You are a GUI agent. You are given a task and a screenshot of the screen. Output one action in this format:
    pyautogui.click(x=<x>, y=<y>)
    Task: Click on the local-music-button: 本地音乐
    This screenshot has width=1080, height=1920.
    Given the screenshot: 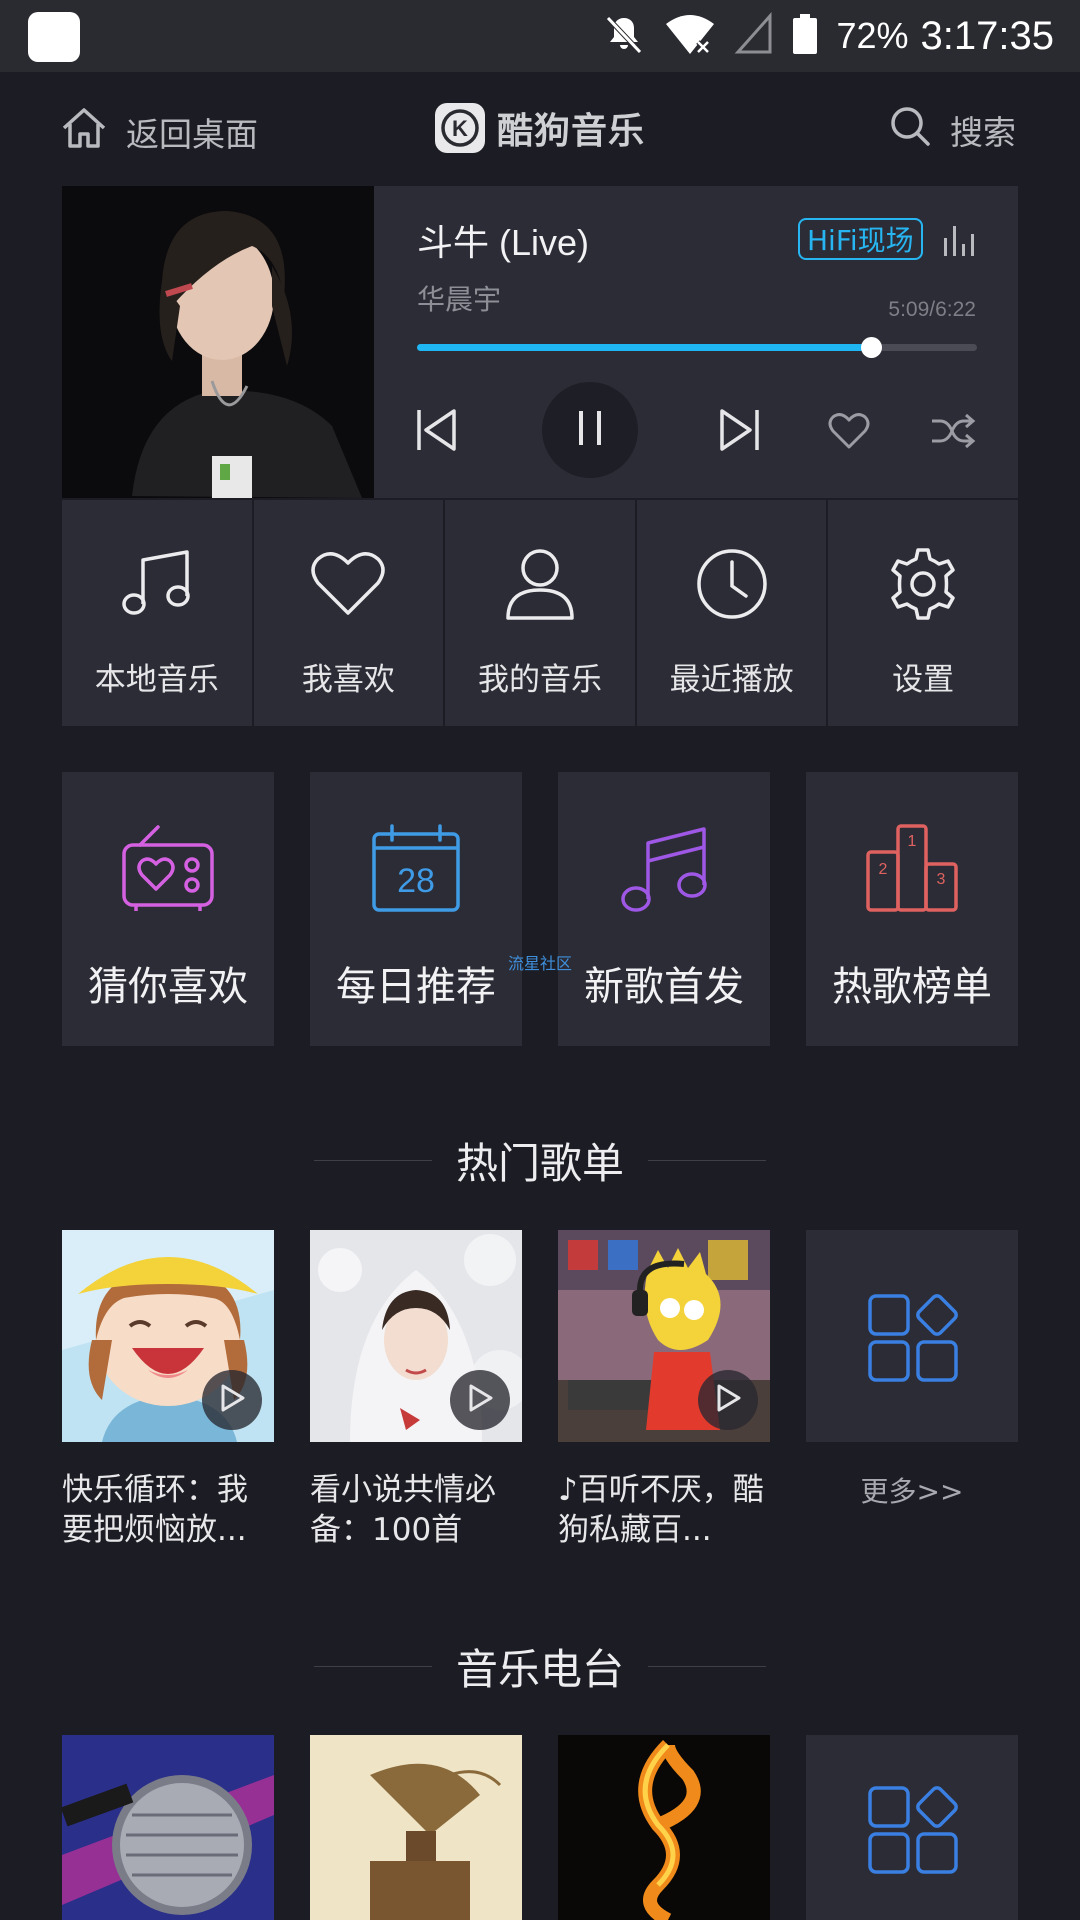 What is the action you would take?
    pyautogui.click(x=157, y=613)
    